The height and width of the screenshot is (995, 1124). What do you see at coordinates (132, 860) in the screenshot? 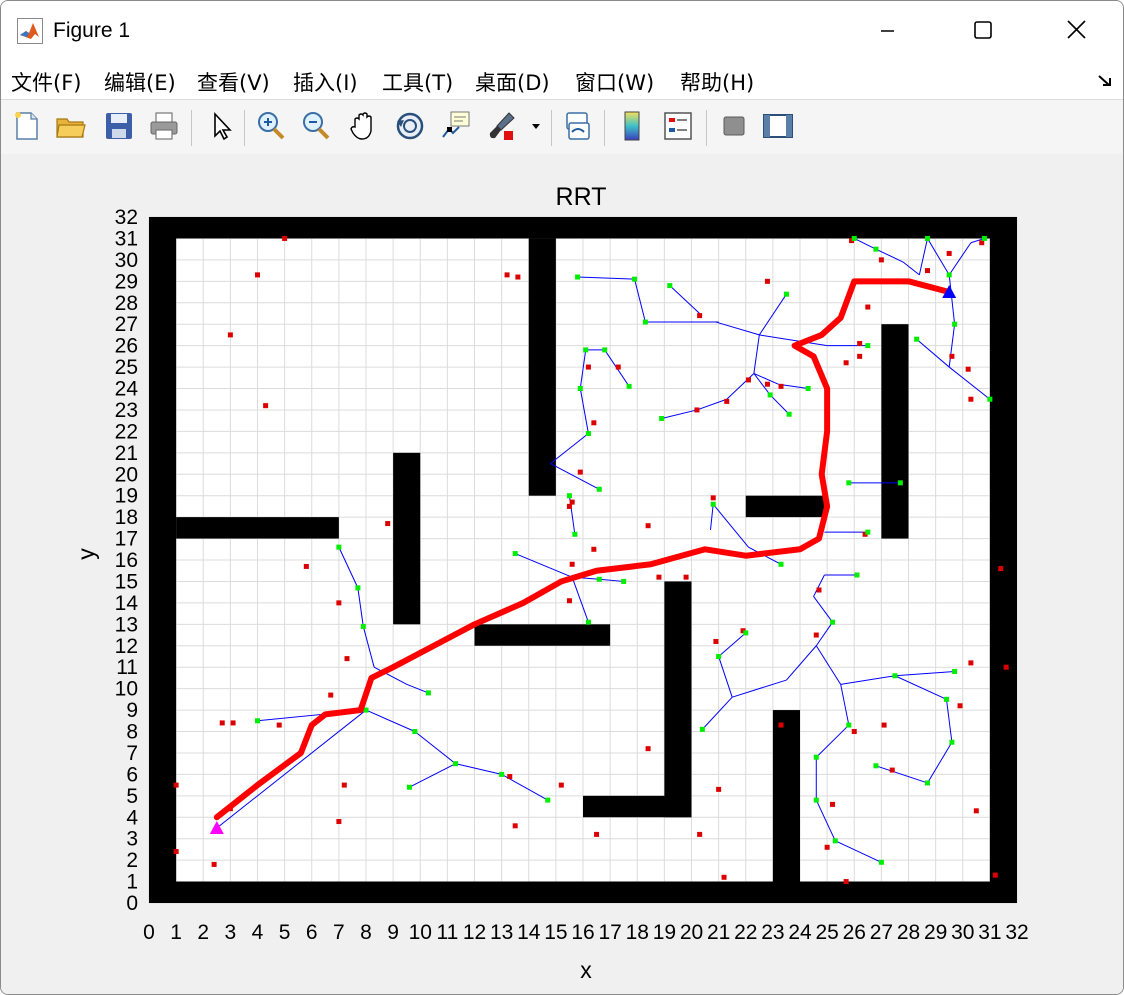
I see `y-tick-label: 2` at bounding box center [132, 860].